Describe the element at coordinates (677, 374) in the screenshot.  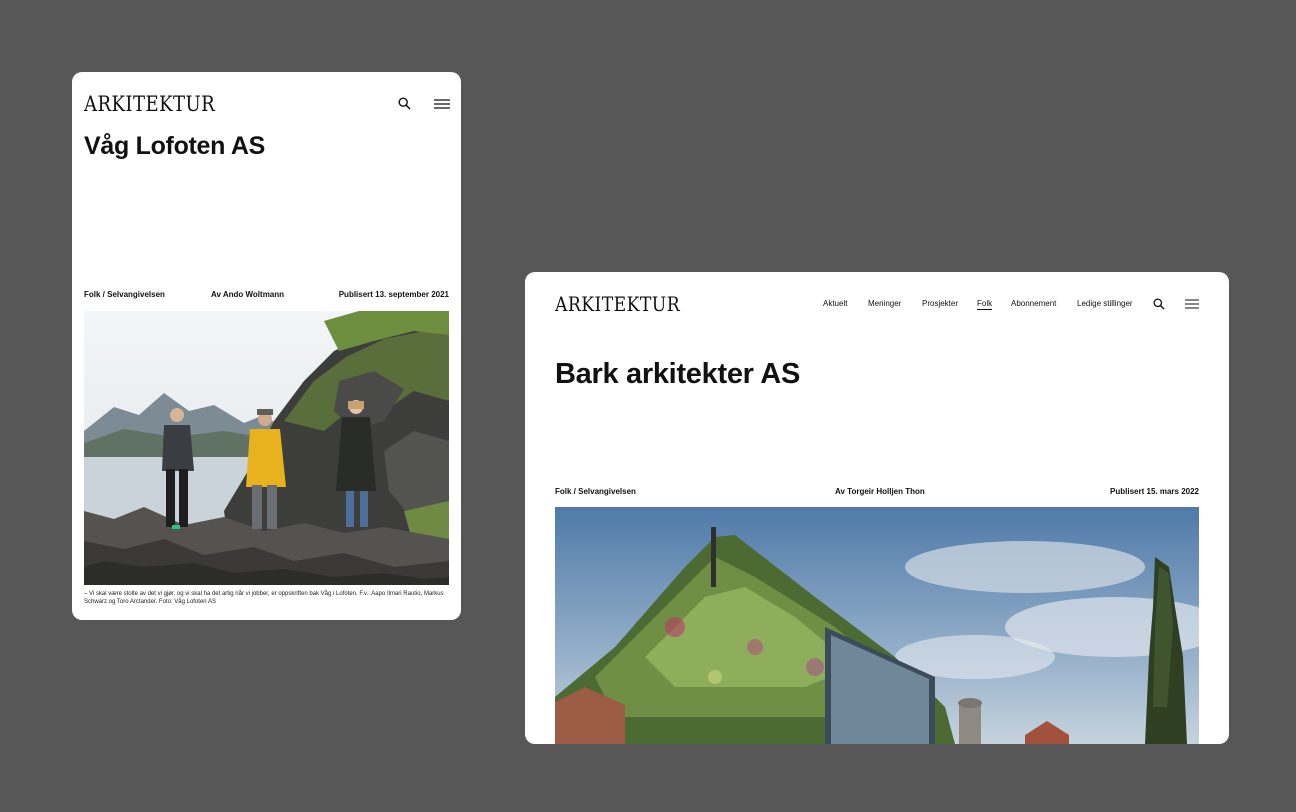
I see `page-title: Bark arkitekter AS` at that location.